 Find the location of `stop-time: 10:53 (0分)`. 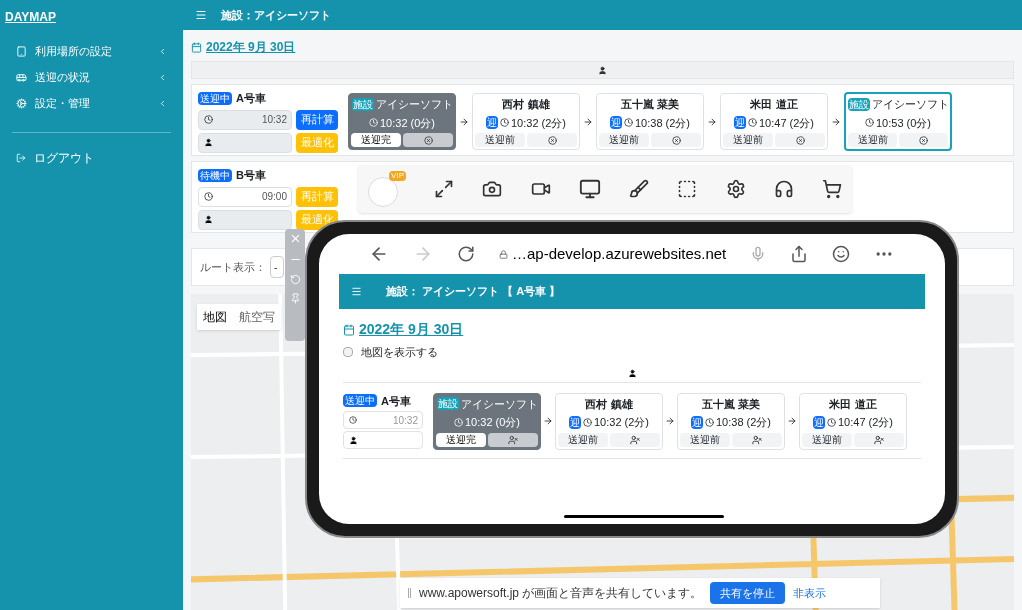

stop-time: 10:53 (0分) is located at coordinates (903, 123).